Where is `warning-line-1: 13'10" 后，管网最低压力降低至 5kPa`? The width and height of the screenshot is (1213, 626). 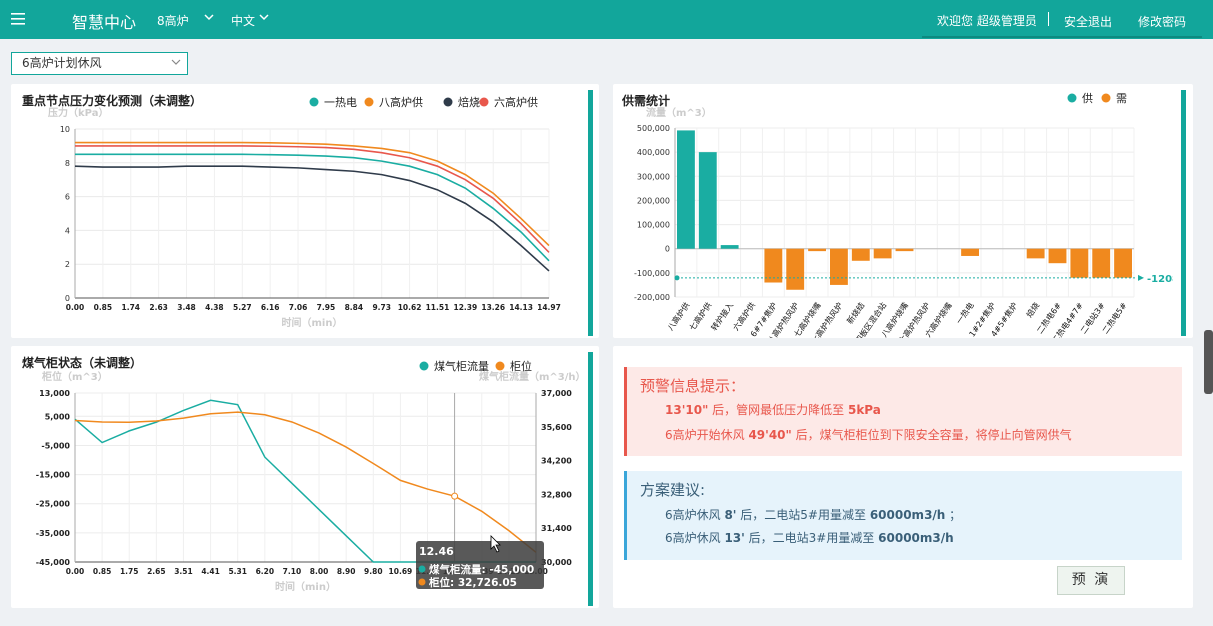 warning-line-1: 13'10" 后，管网最低压力降低至 5kPa is located at coordinates (773, 409).